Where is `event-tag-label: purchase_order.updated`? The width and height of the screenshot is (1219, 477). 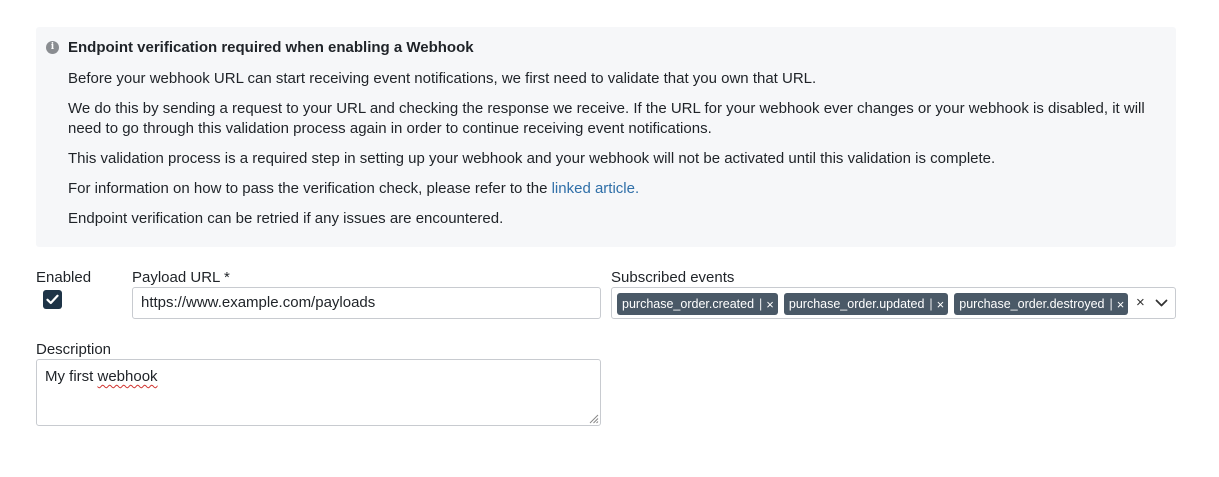 event-tag-label: purchase_order.updated is located at coordinates (856, 304).